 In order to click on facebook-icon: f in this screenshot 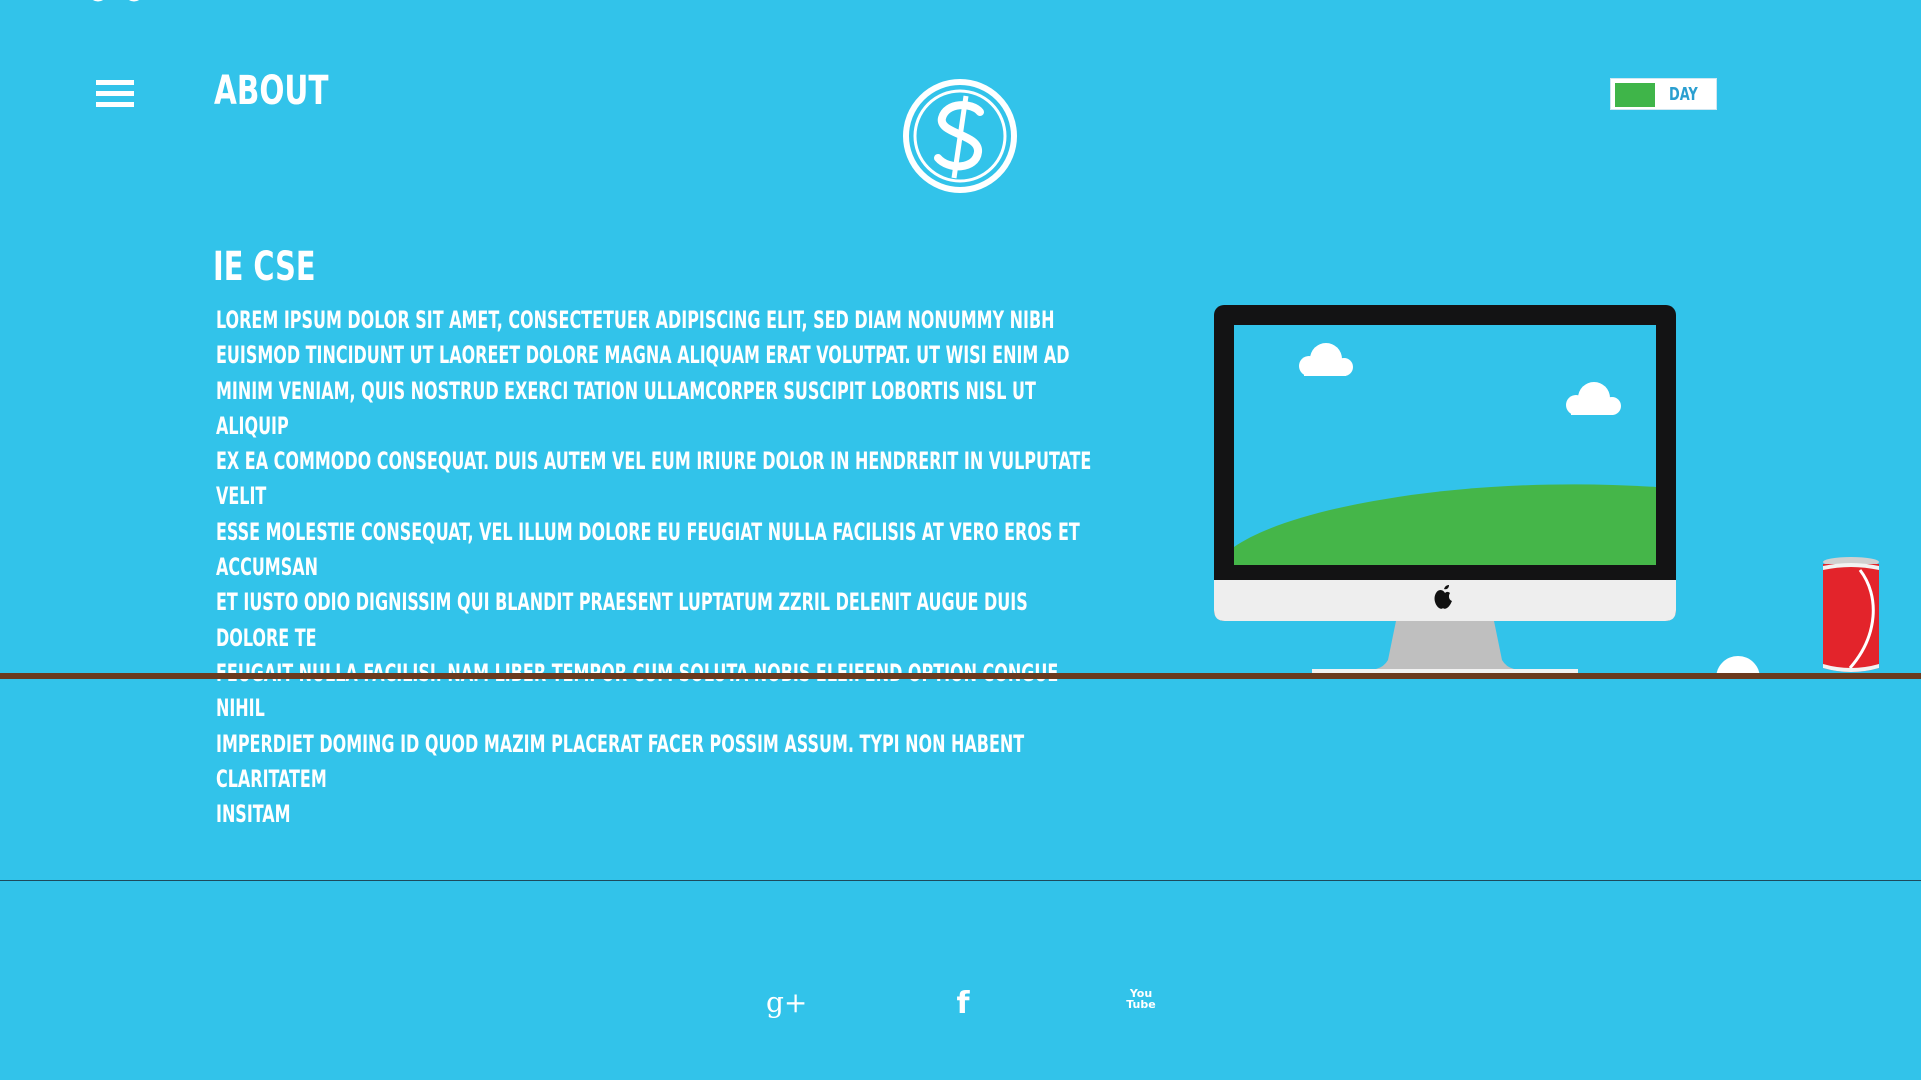, I will do `click(963, 1005)`.